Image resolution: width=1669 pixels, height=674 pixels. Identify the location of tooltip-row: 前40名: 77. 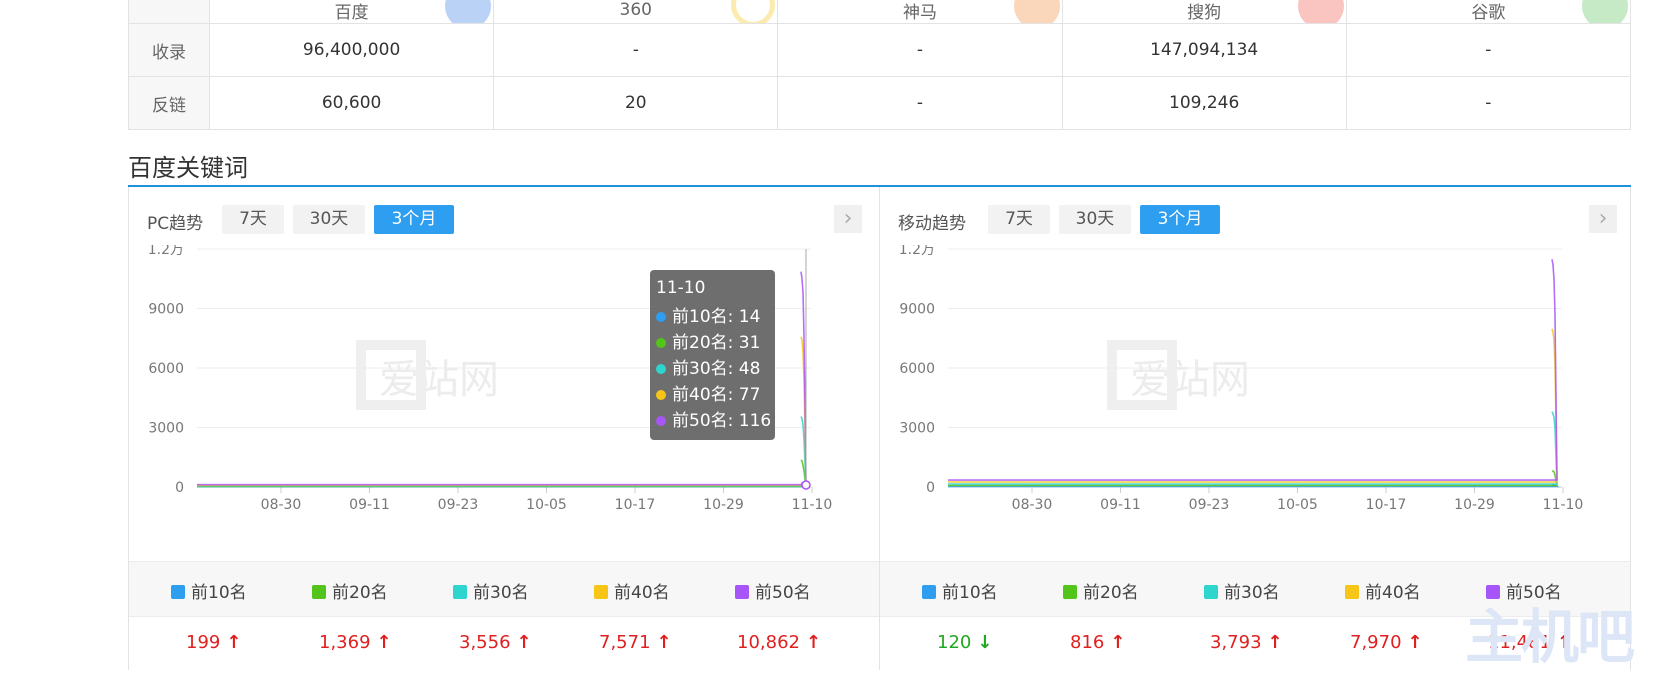
(715, 395).